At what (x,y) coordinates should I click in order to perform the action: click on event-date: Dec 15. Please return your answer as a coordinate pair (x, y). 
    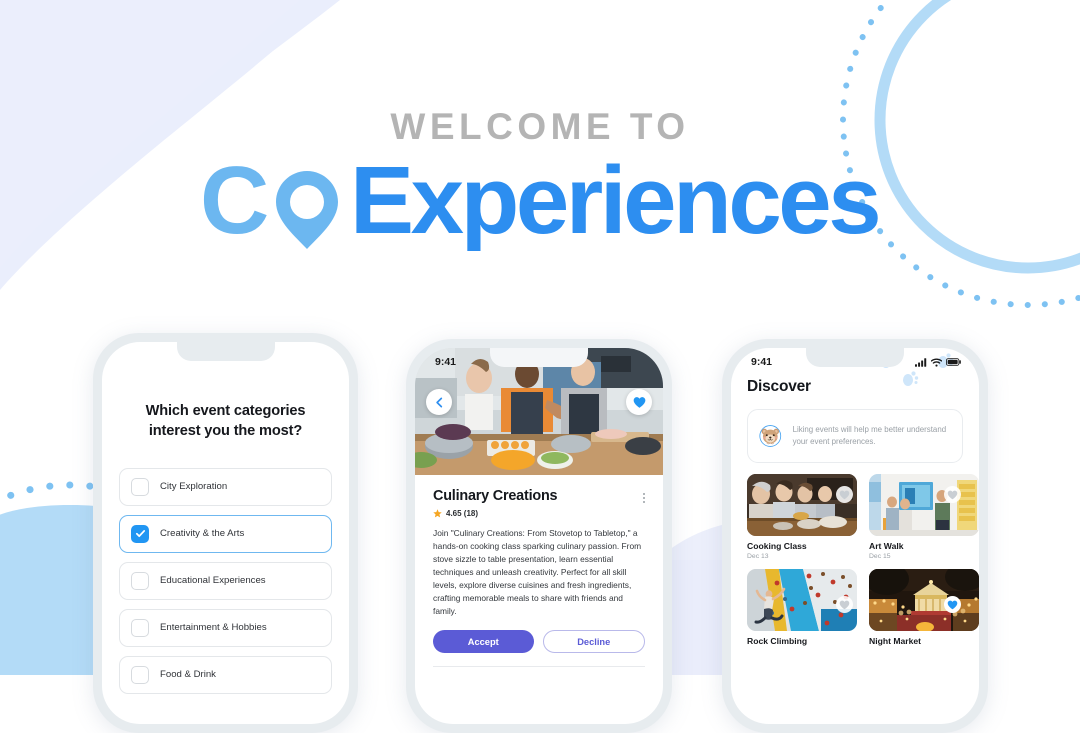
    Looking at the image, I should click on (880, 556).